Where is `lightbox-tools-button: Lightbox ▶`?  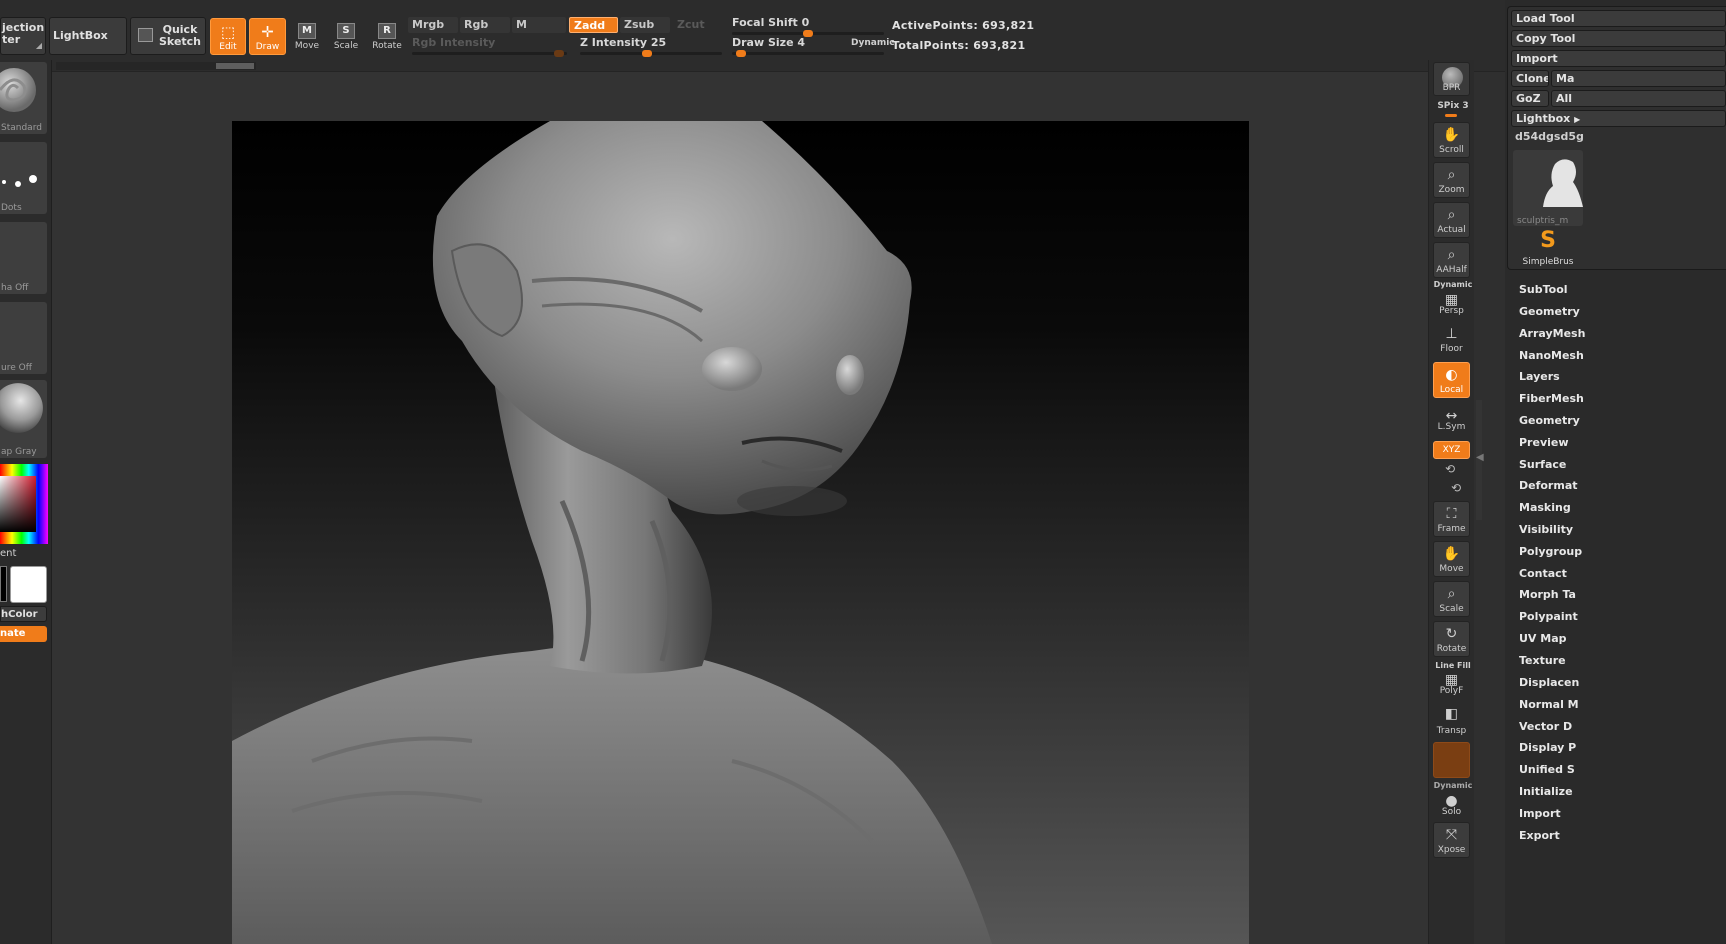
lightbox-tools-button: Lightbox ▶ is located at coordinates (1618, 118).